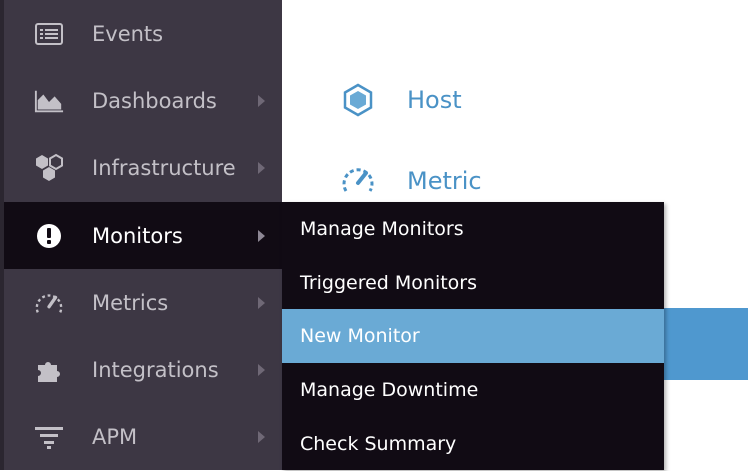  What do you see at coordinates (49, 101) in the screenshot?
I see `area-chart-icon` at bounding box center [49, 101].